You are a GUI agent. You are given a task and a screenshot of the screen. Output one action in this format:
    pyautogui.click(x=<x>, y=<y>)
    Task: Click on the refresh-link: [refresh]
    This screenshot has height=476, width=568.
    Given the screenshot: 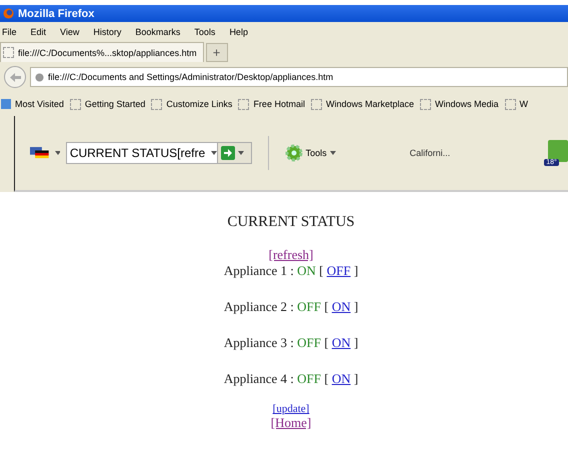 What is the action you would take?
    pyautogui.click(x=291, y=255)
    